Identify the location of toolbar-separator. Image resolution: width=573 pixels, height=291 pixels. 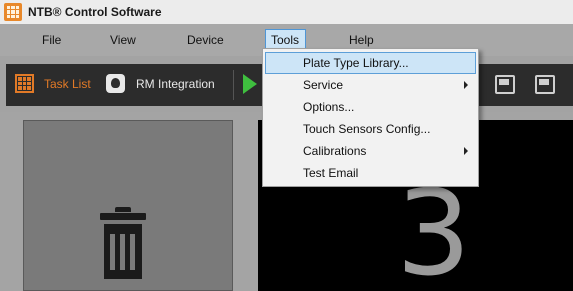
(233, 85).